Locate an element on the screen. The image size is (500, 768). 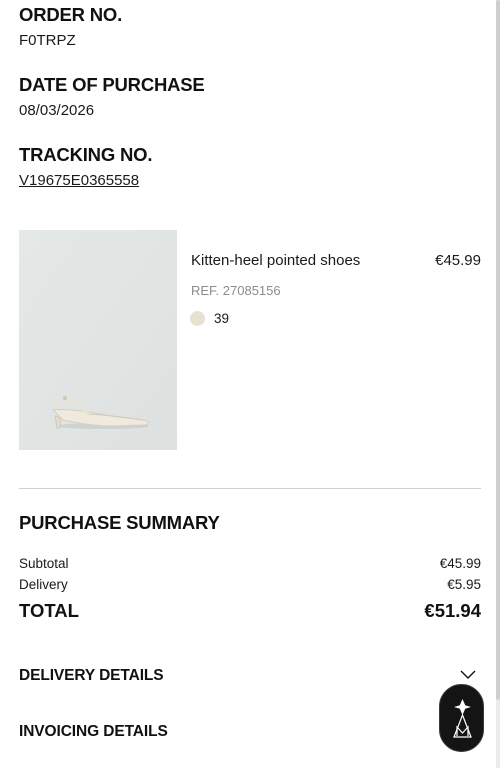
invoicing-details-header: INVOICING DETAILS is located at coordinates (93, 732).